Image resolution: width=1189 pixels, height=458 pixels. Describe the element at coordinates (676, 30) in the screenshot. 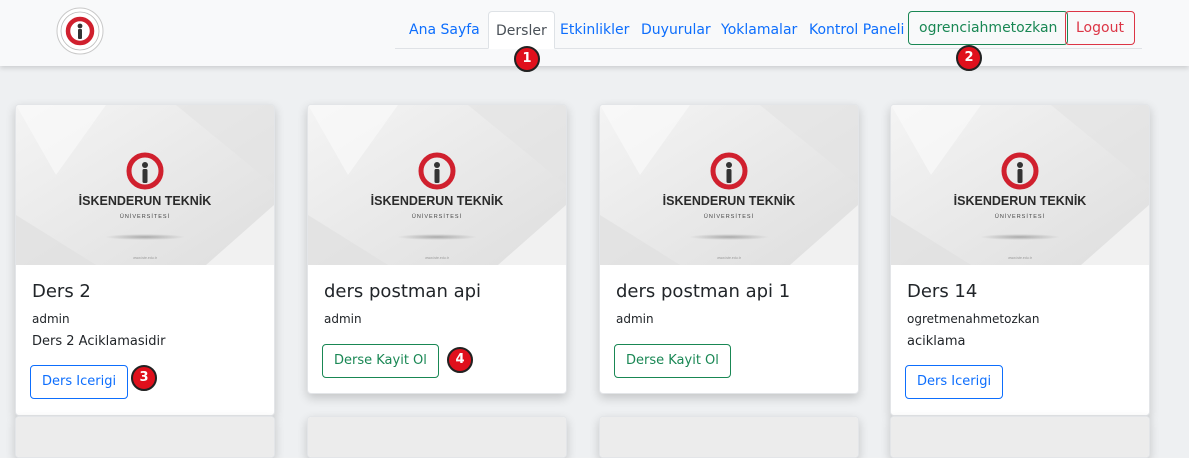

I see `nav-link-duyurular: Duyurular` at that location.